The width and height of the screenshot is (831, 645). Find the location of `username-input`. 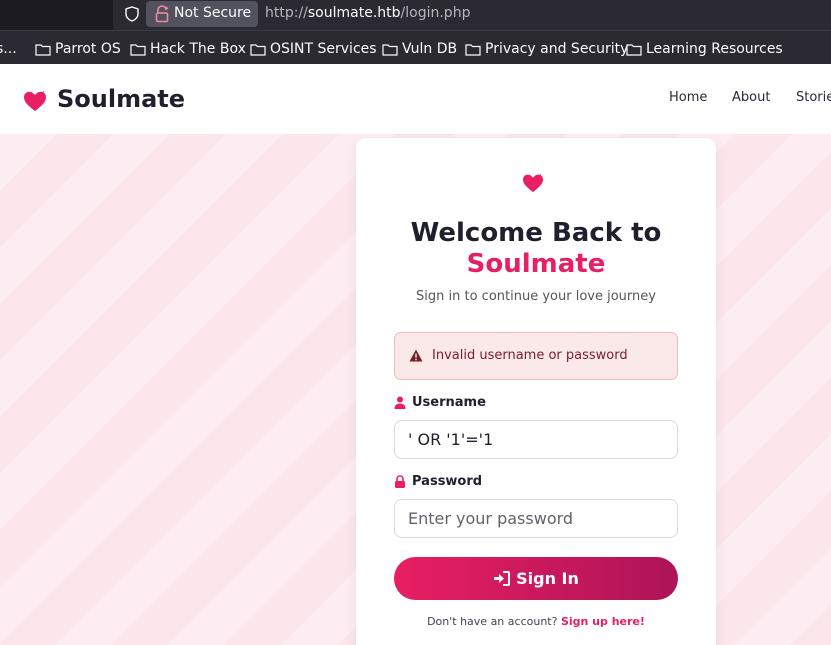

username-input is located at coordinates (536, 439).